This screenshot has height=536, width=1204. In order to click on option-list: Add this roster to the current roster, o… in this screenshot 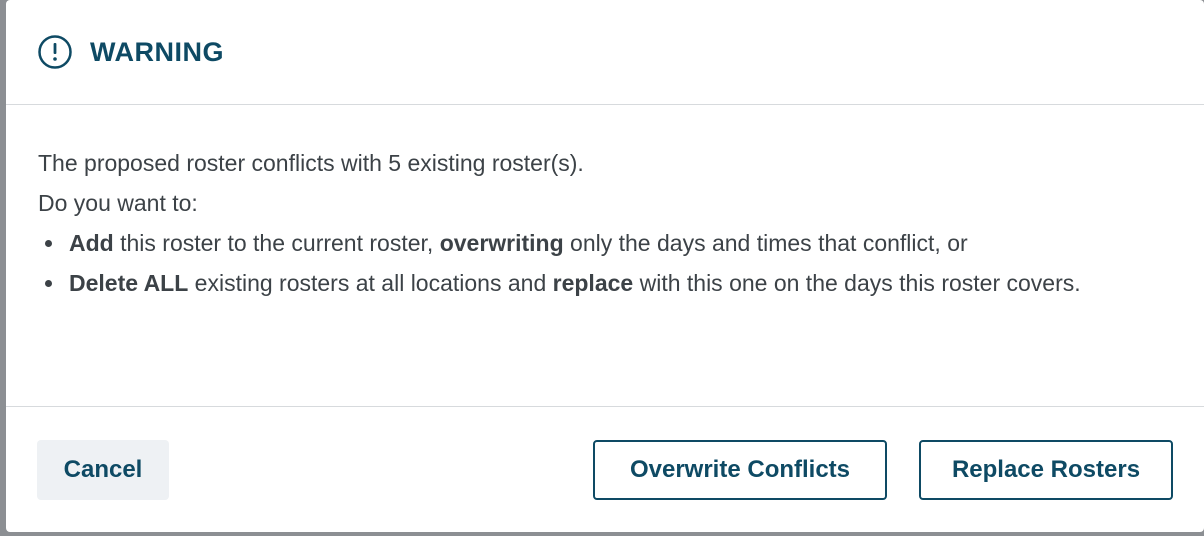, I will do `click(605, 263)`.